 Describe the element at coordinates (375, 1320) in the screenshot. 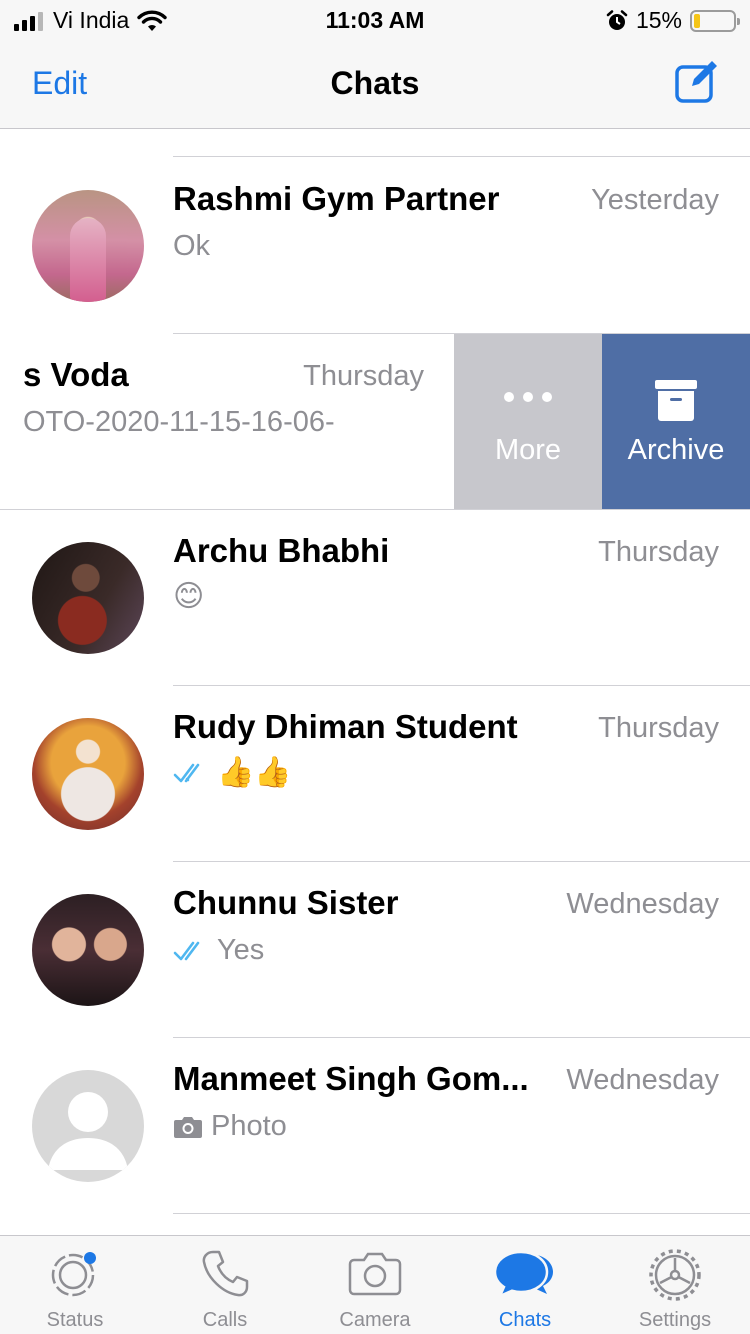

I see `tab-label: Camera` at that location.